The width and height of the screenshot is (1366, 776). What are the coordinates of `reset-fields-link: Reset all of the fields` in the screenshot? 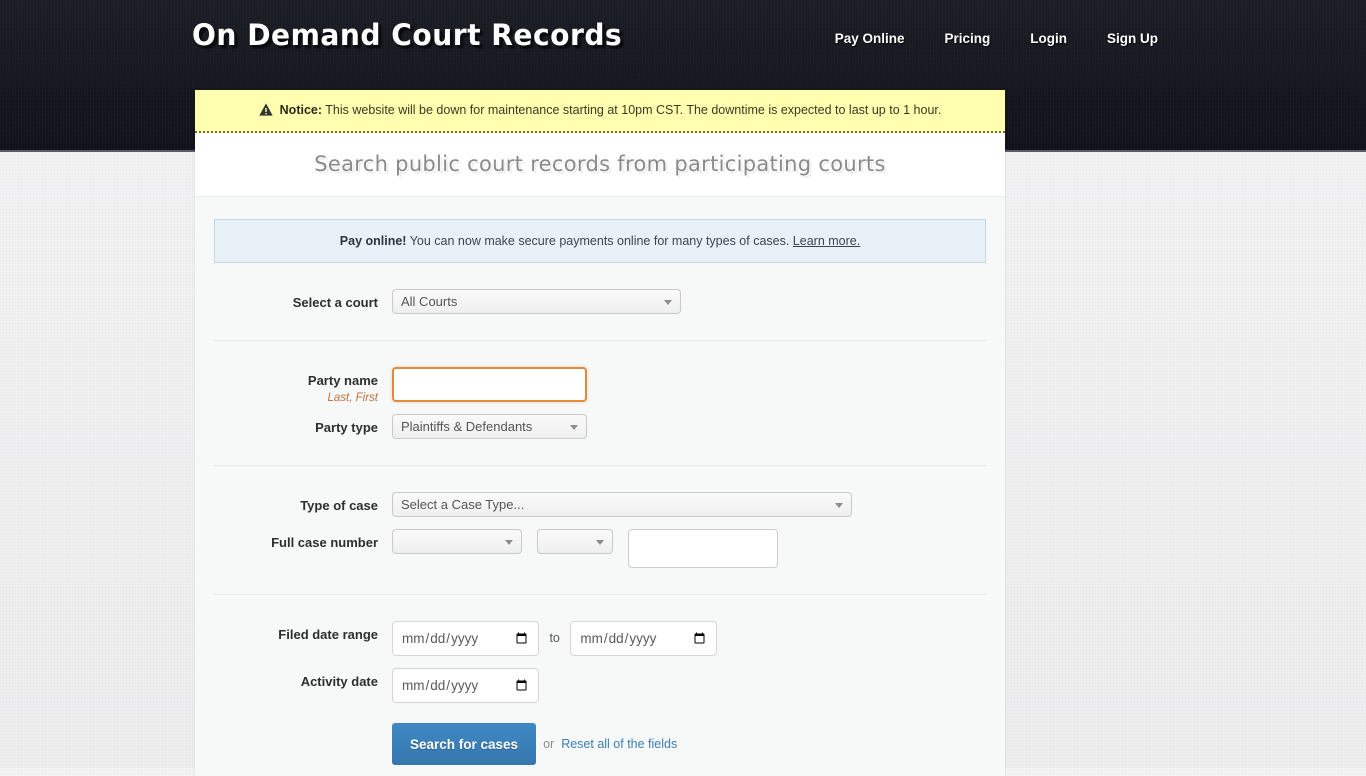 It's located at (619, 744).